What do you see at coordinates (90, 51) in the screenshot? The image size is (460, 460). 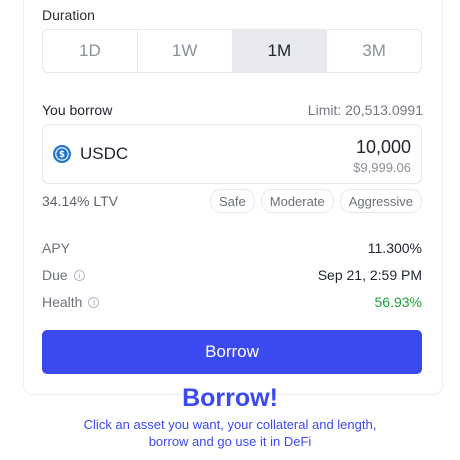 I see `duration-option-1d: 1D` at bounding box center [90, 51].